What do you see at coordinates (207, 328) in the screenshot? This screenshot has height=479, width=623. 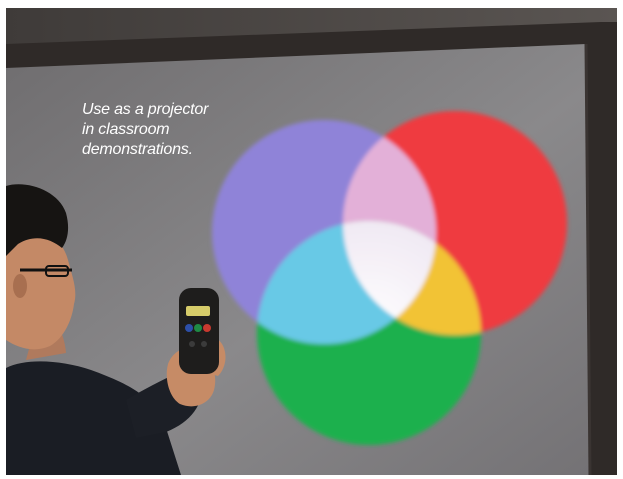 I see `device-red-button` at bounding box center [207, 328].